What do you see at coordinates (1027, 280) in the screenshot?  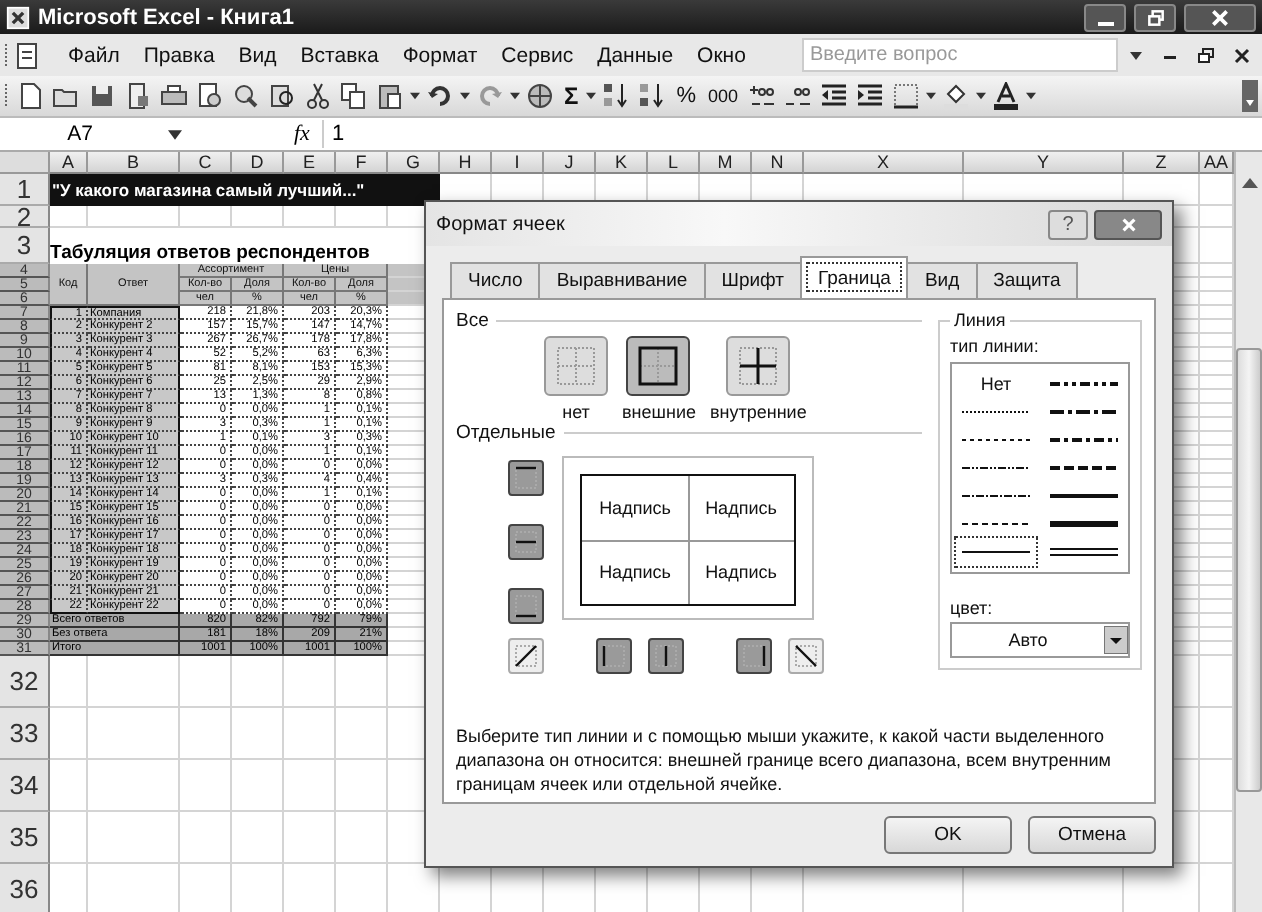 I see `tab: Защита` at bounding box center [1027, 280].